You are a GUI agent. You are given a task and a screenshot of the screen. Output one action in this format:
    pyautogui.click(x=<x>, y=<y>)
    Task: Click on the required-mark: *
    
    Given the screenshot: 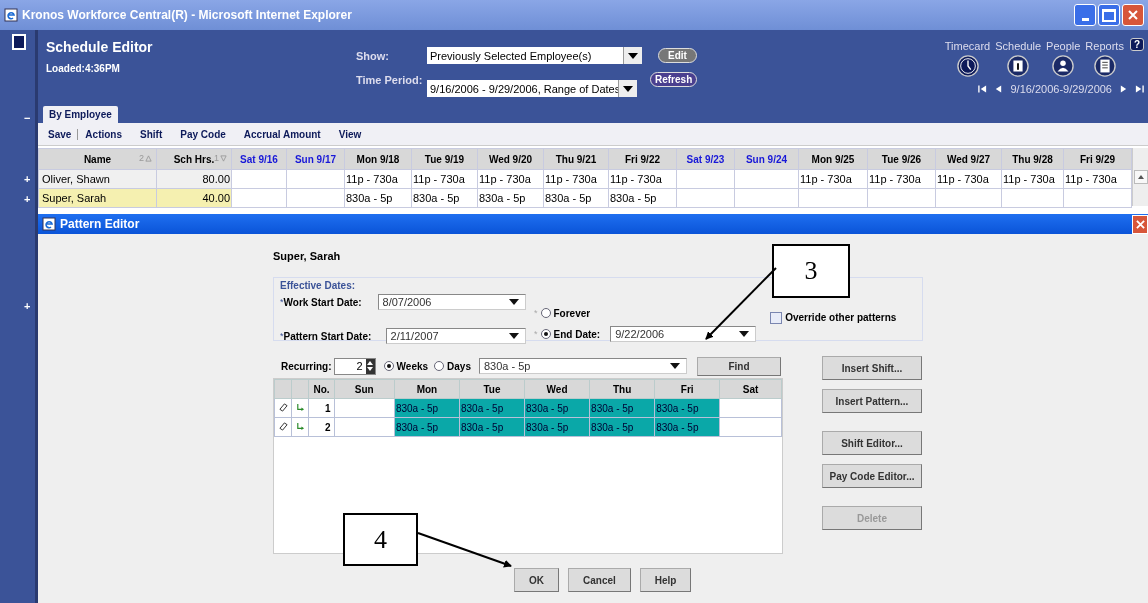 What is the action you would take?
    pyautogui.click(x=282, y=302)
    